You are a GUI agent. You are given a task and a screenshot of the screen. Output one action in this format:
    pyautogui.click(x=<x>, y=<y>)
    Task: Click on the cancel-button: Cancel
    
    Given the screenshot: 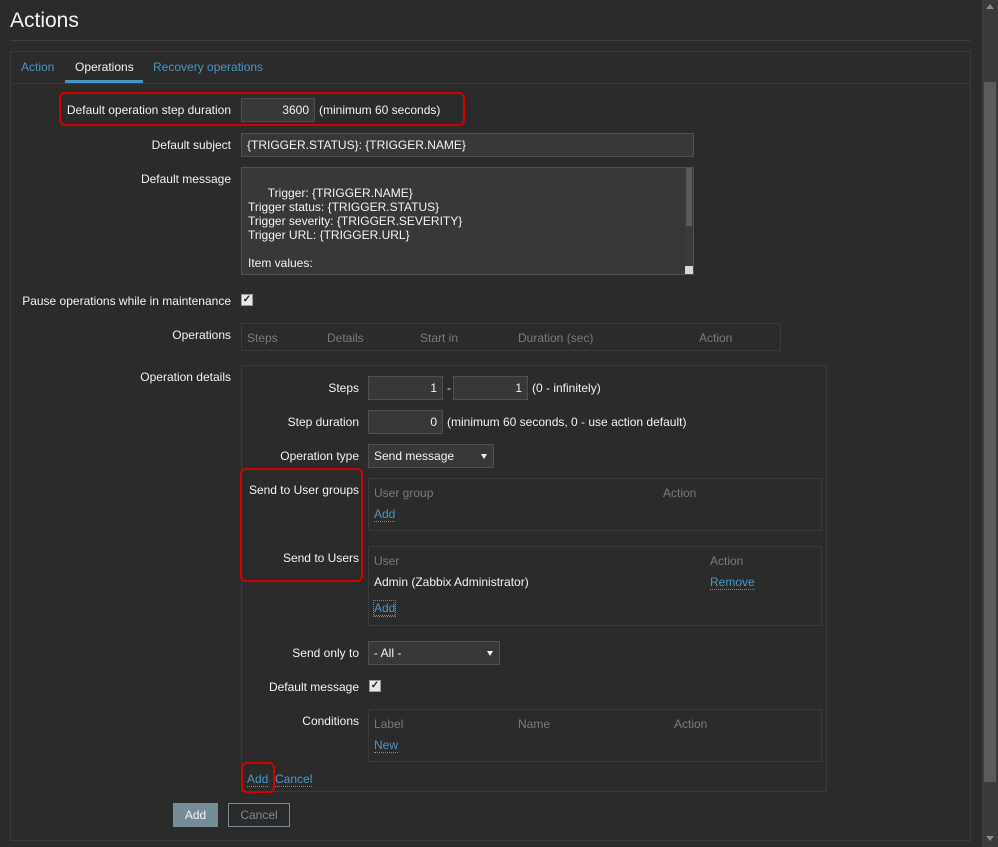 What is the action you would take?
    pyautogui.click(x=259, y=815)
    